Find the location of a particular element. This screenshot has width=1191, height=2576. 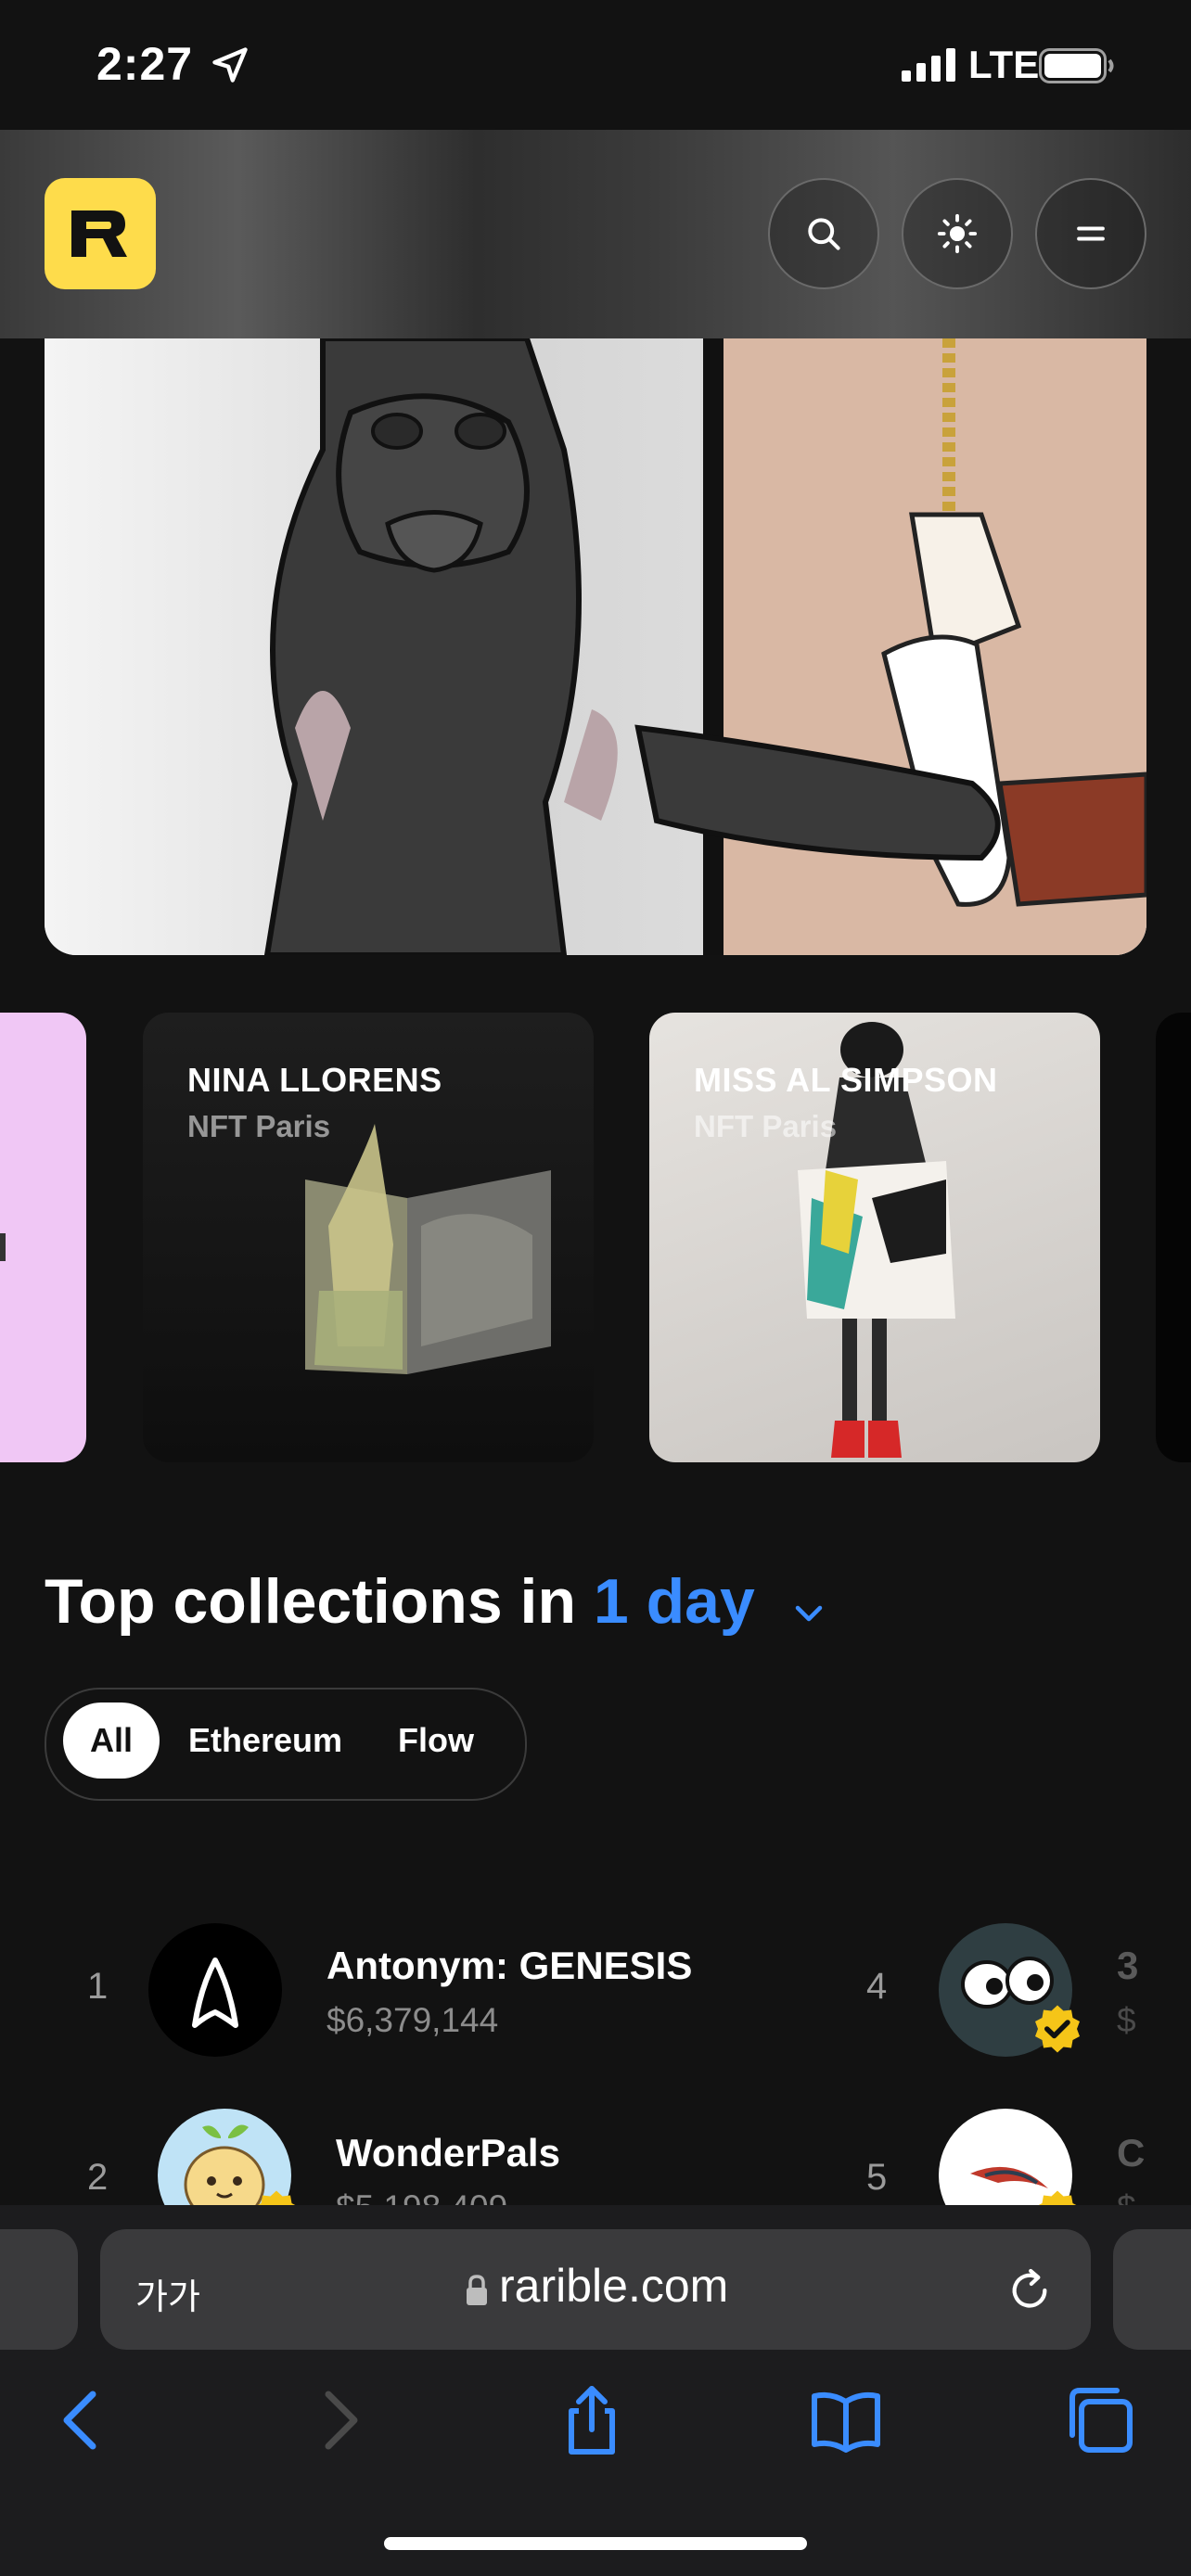

menu-icon is located at coordinates (1091, 233).